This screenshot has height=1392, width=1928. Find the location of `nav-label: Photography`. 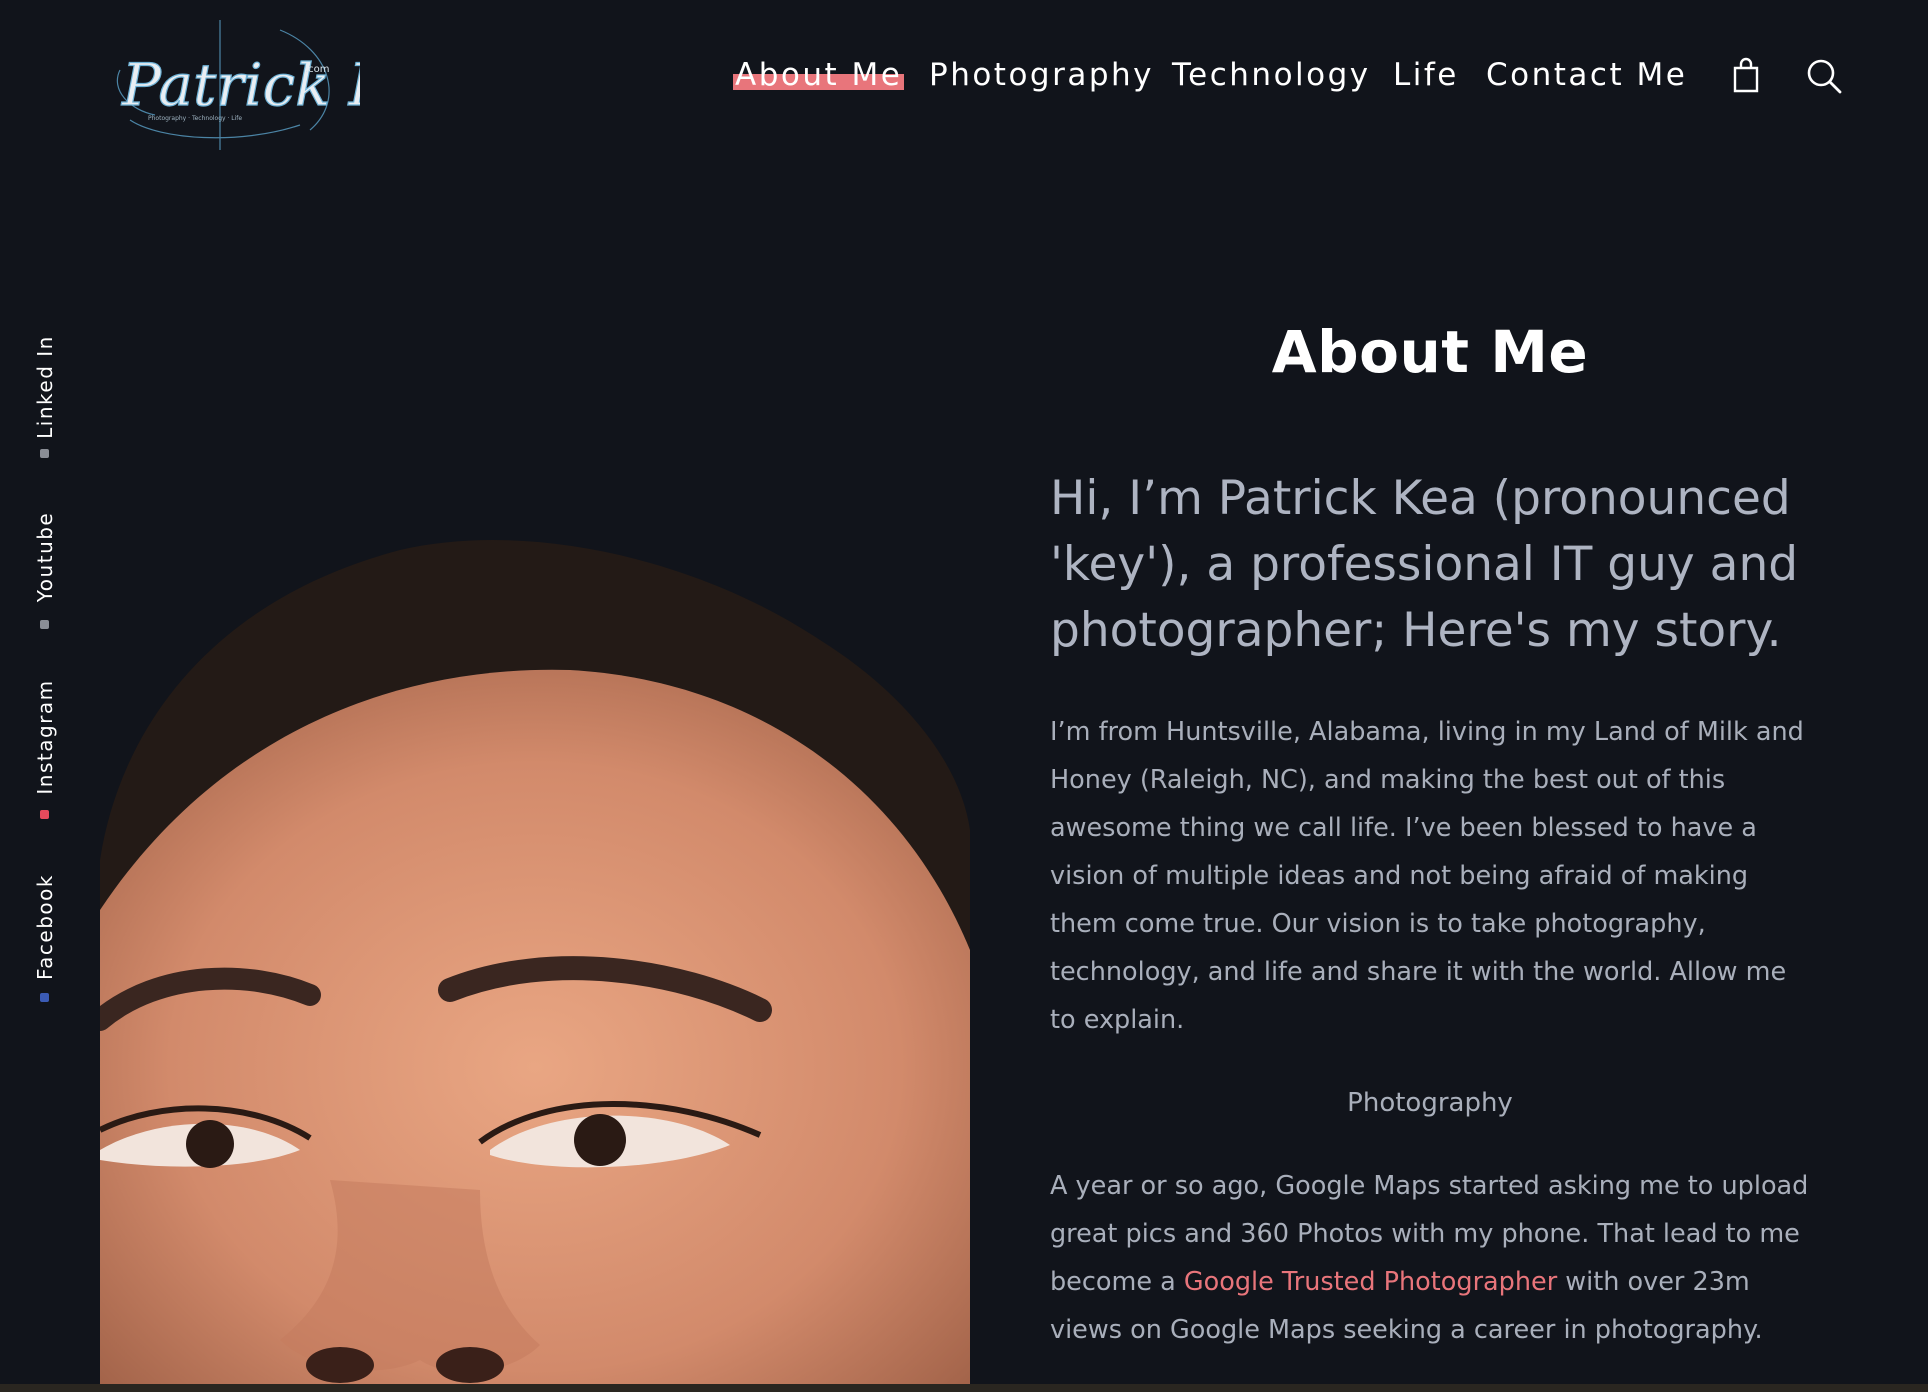

nav-label: Photography is located at coordinates (1042, 75).